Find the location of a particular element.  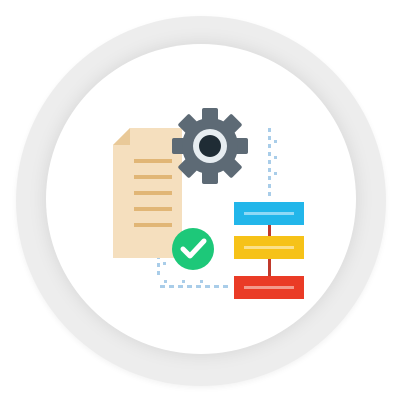

document-icon is located at coordinates (147, 193).